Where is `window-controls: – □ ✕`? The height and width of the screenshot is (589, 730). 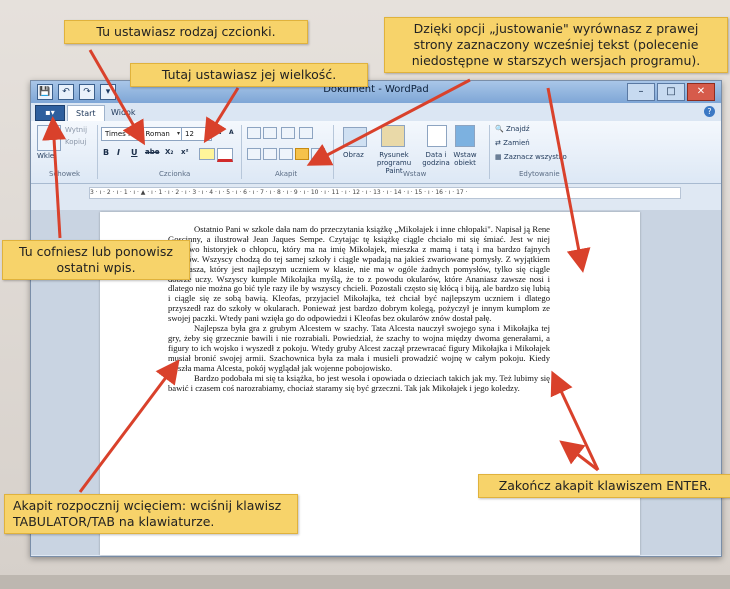
window-controls: – □ ✕ is located at coordinates (671, 92).